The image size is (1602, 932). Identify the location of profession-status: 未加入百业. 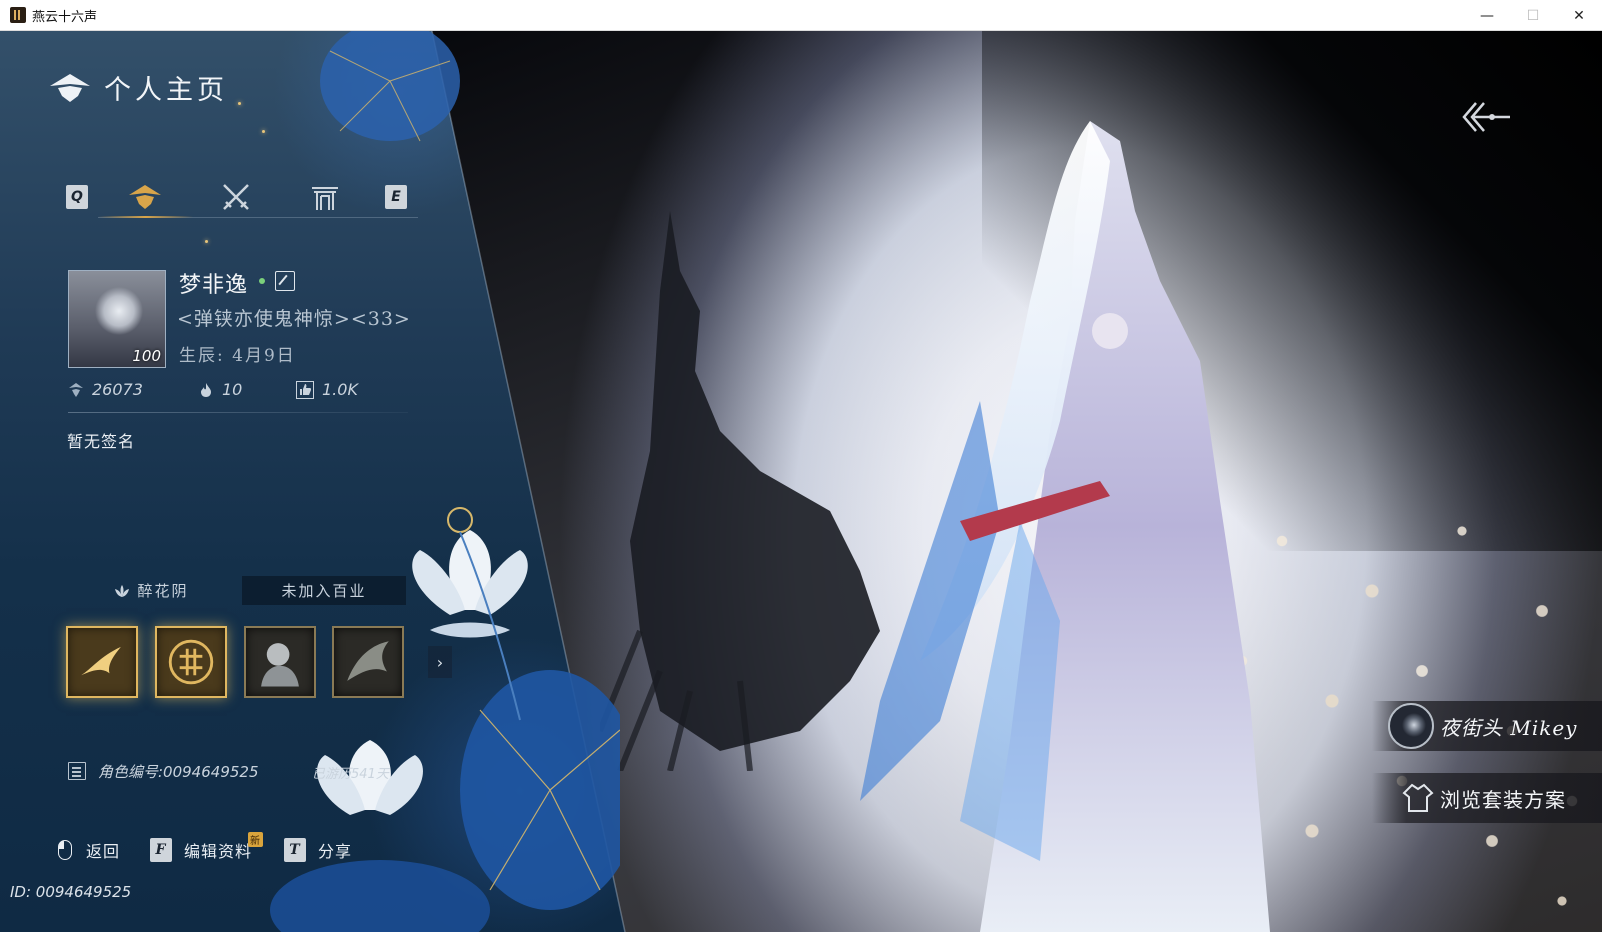
(324, 590).